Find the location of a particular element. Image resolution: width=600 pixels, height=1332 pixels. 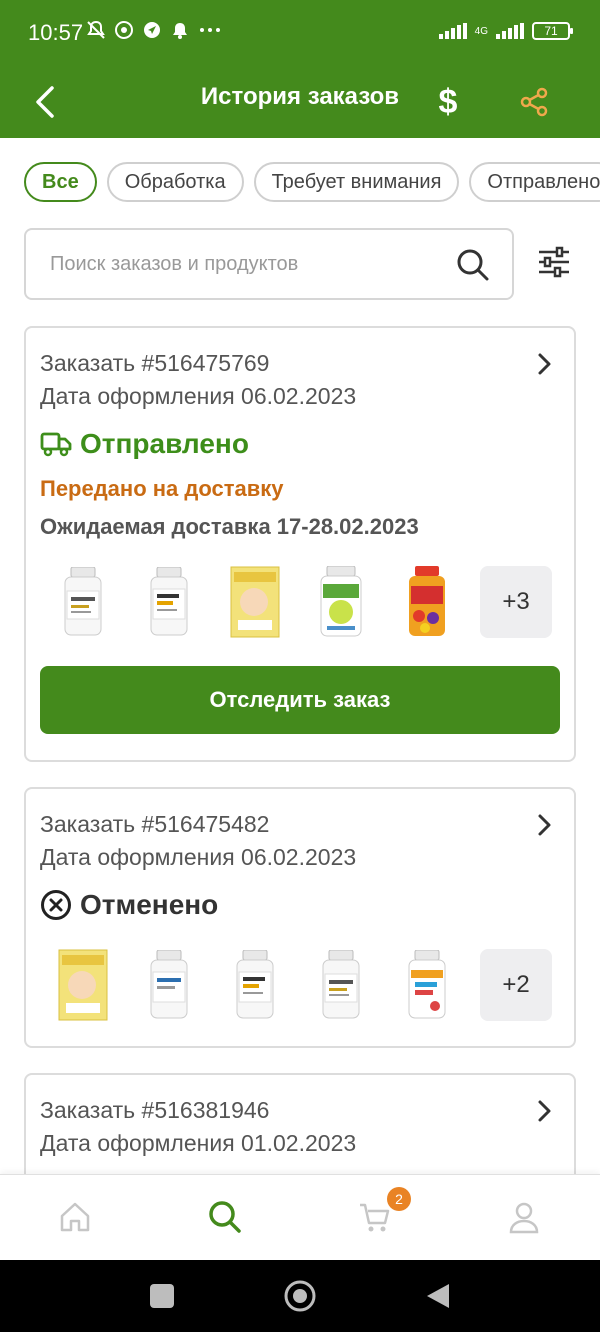

user-icon is located at coordinates (524, 1218).